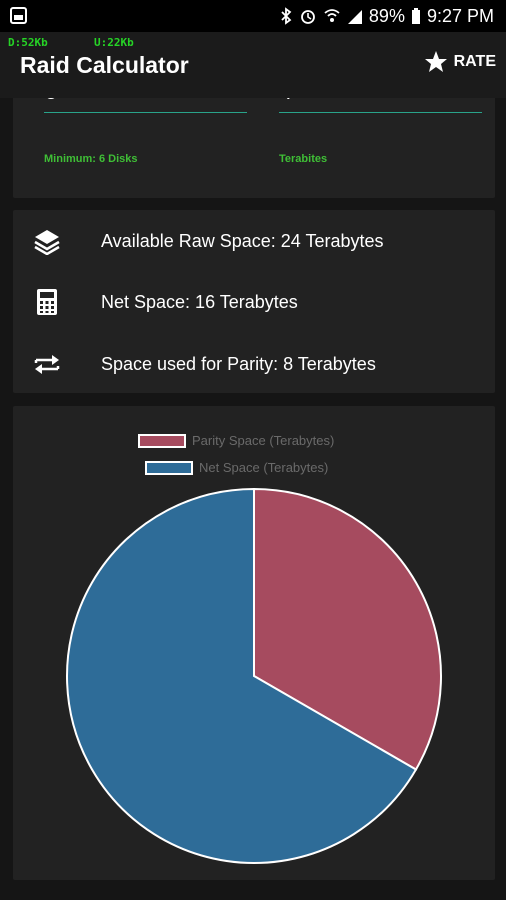 The width and height of the screenshot is (506, 900). Describe the element at coordinates (354, 17) in the screenshot. I see `signal-icon` at that location.